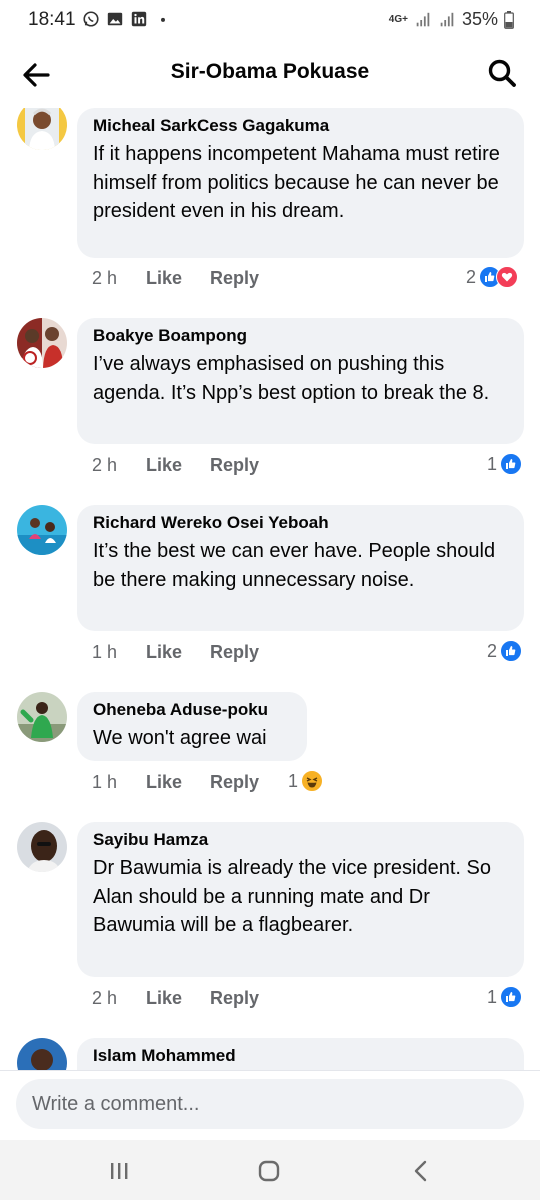 This screenshot has height=1200, width=540. What do you see at coordinates (139, 19) in the screenshot?
I see `linkedin-icon` at bounding box center [139, 19].